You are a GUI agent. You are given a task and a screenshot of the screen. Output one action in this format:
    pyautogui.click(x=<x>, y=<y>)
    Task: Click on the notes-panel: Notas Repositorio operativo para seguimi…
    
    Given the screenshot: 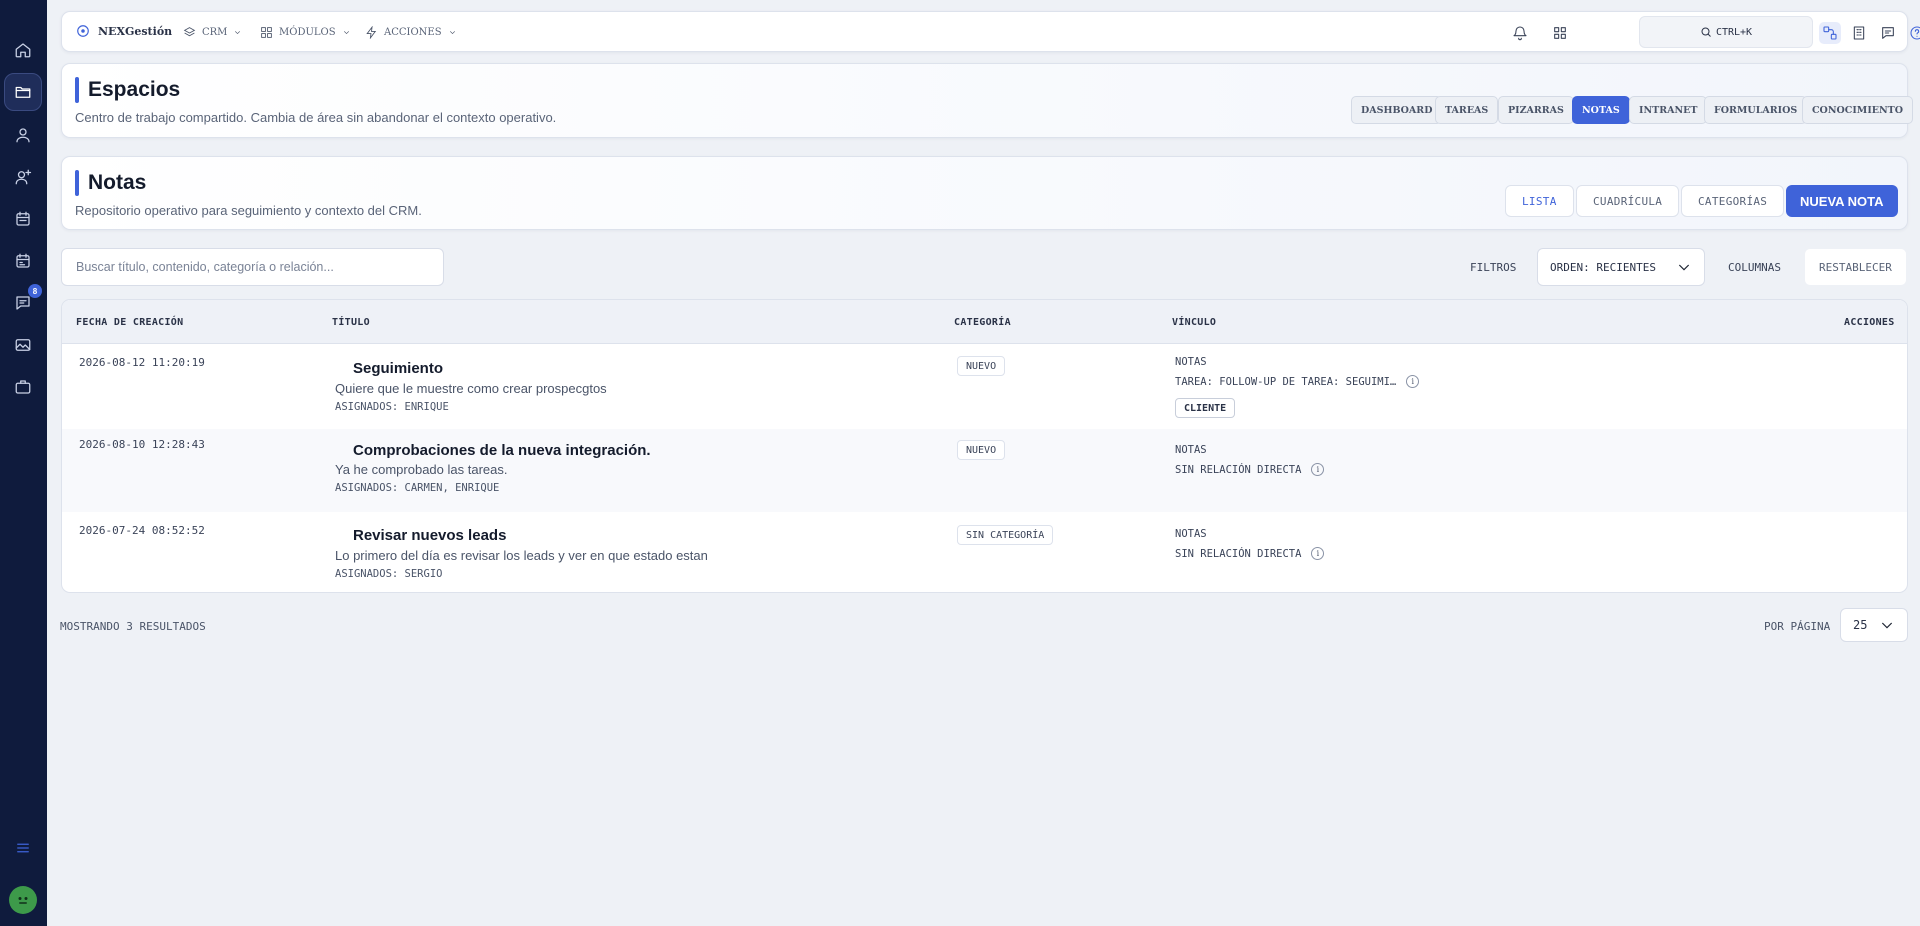 What is the action you would take?
    pyautogui.click(x=984, y=193)
    